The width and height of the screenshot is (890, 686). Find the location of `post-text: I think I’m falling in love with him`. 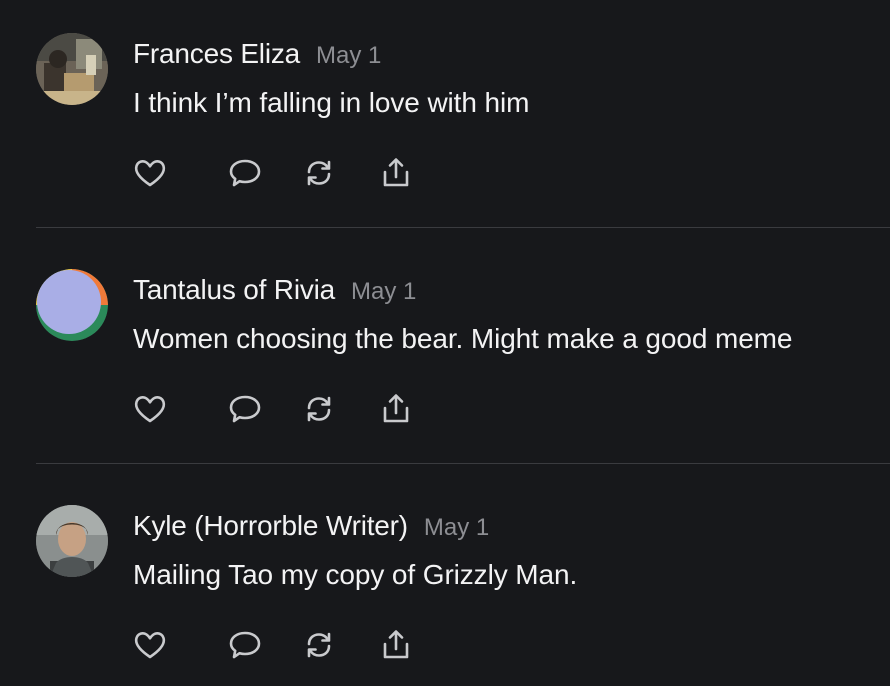

post-text: I think I’m falling in love with him is located at coordinates (331, 102).